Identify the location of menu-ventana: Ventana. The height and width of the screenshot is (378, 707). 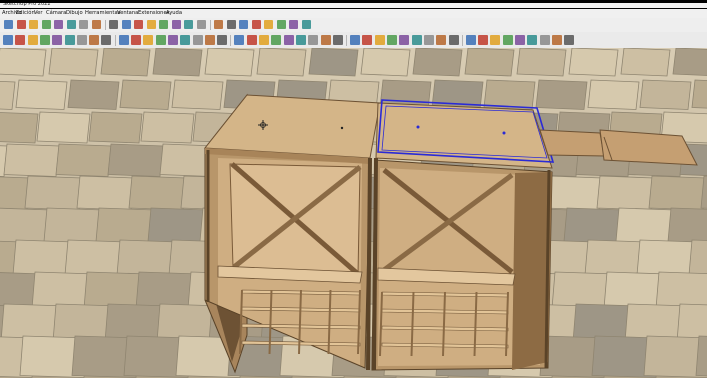
(127, 13).